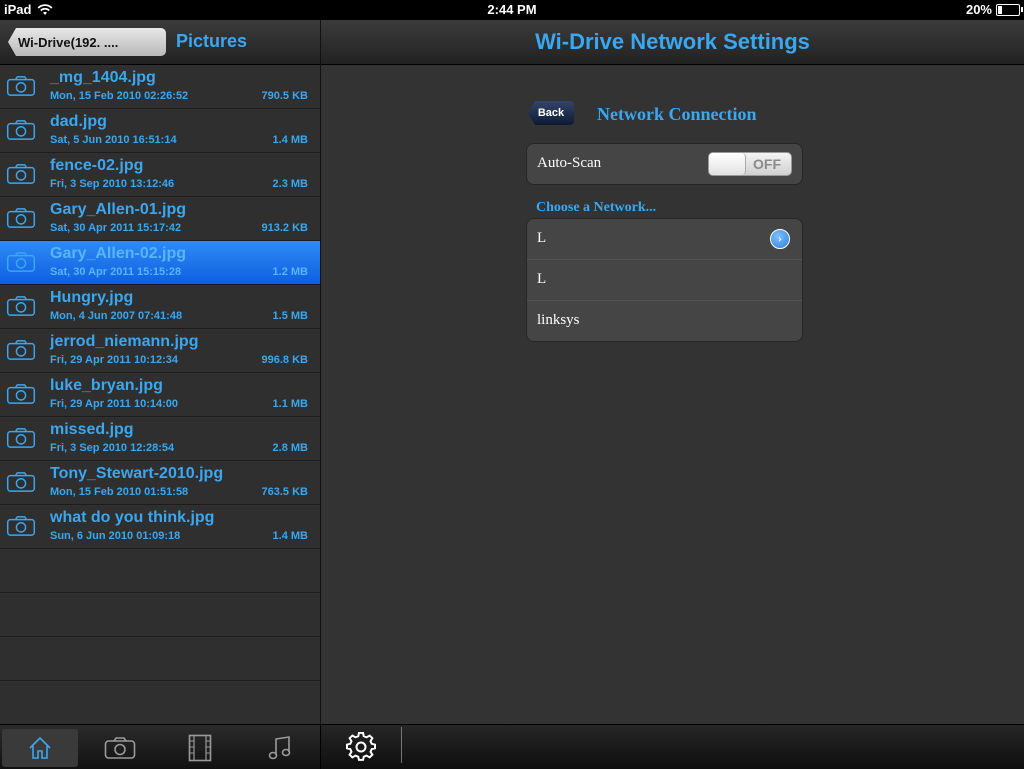  I want to click on section-title: Network Connection, so click(677, 114).